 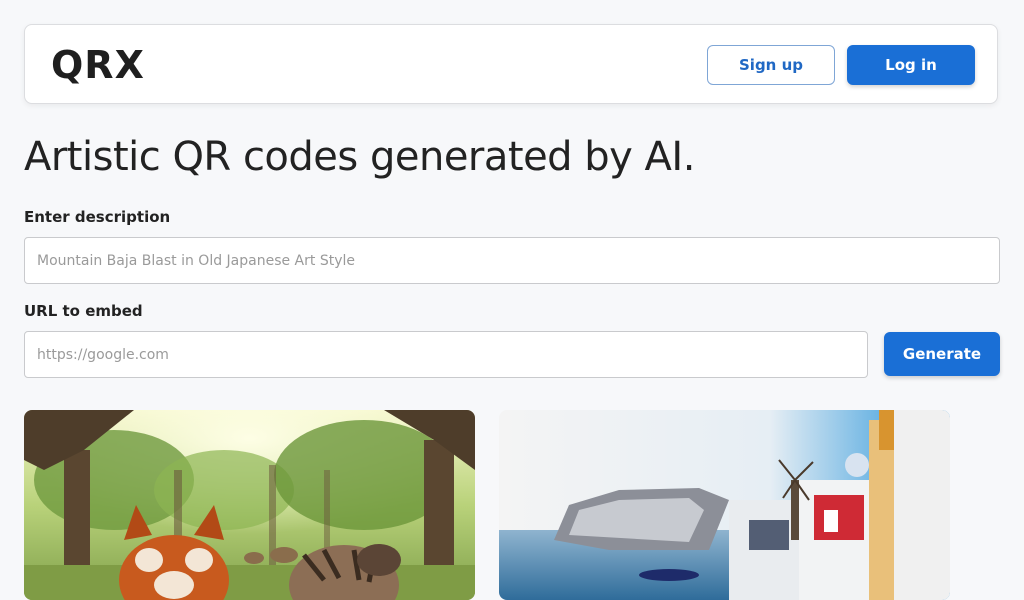 I want to click on gallery-image-coast, so click(x=724, y=505).